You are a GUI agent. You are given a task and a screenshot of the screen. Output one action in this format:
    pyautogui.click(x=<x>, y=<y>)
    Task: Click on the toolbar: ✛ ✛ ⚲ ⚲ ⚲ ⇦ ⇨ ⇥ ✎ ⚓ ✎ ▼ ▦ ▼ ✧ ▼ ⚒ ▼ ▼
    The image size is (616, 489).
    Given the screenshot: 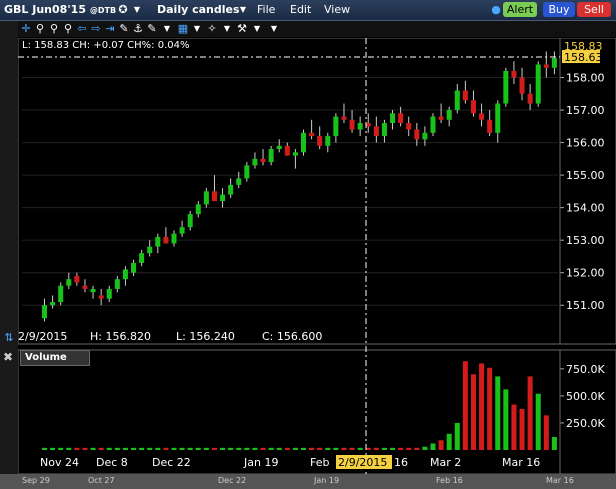 What is the action you would take?
    pyautogui.click(x=308, y=29)
    